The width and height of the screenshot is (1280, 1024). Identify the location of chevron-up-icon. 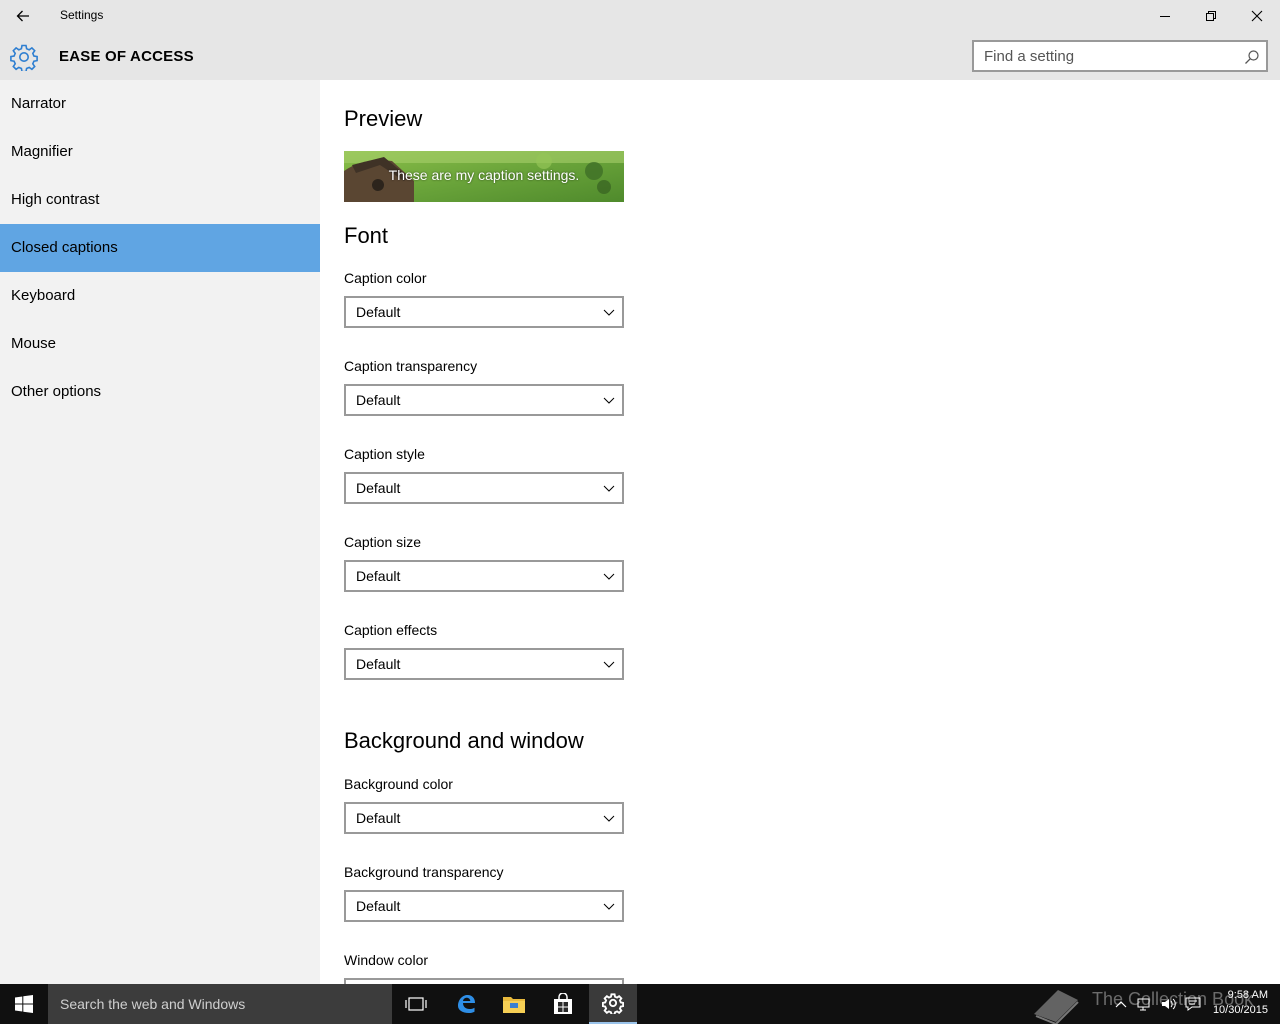
(1121, 1004).